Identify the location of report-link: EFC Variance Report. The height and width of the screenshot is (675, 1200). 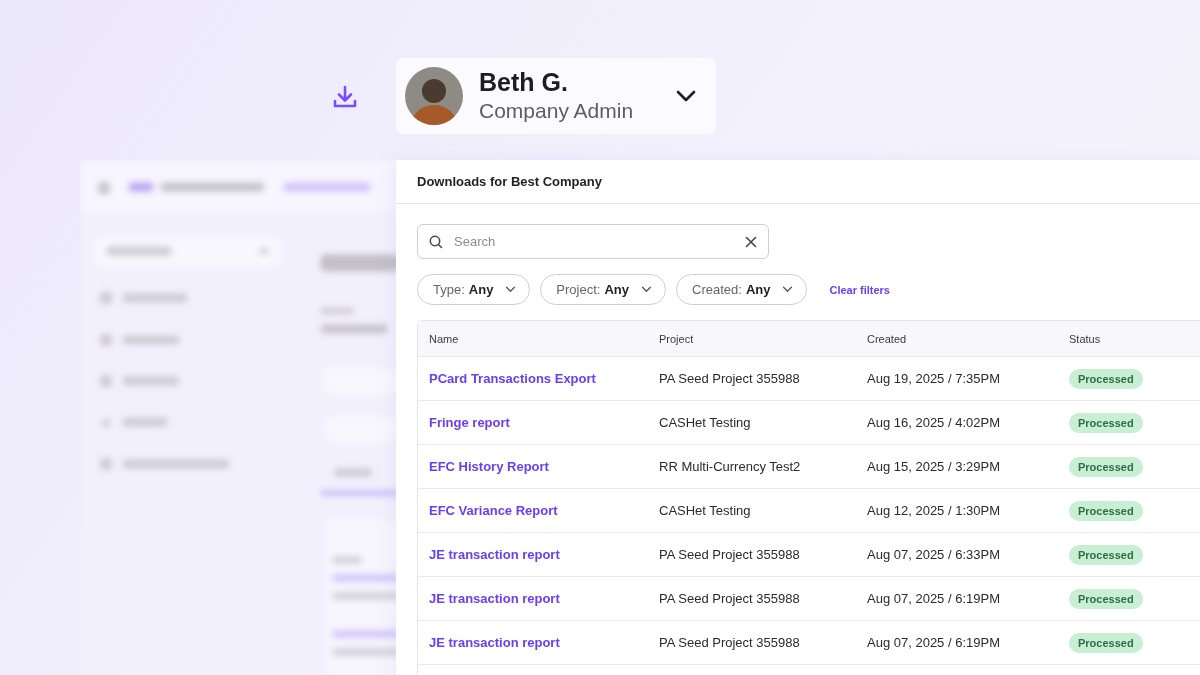
(493, 510).